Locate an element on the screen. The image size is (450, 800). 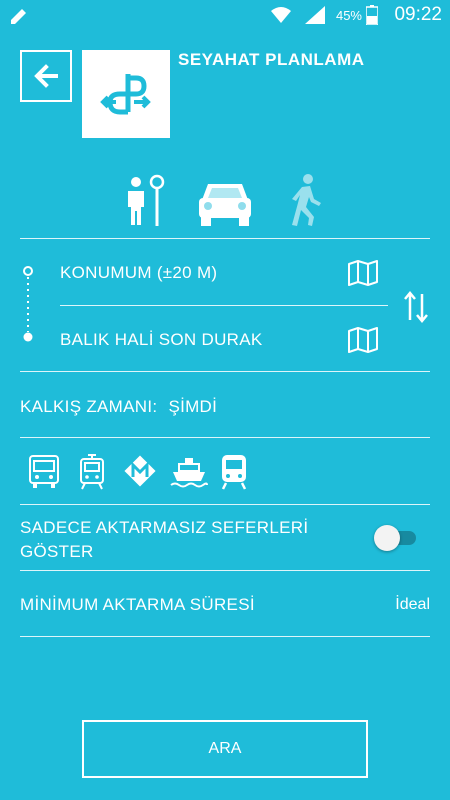
departure-value: ŞİMDİ is located at coordinates (193, 406).